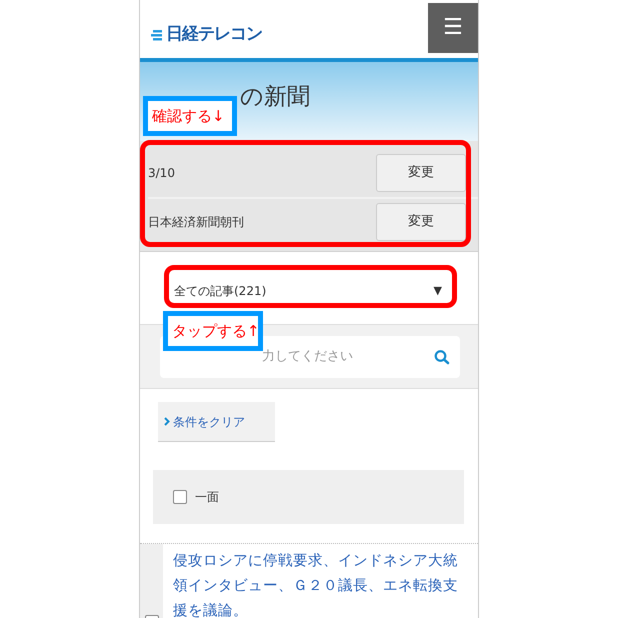  What do you see at coordinates (190, 116) in the screenshot?
I see `annotation-tooltip: 確認する↓` at bounding box center [190, 116].